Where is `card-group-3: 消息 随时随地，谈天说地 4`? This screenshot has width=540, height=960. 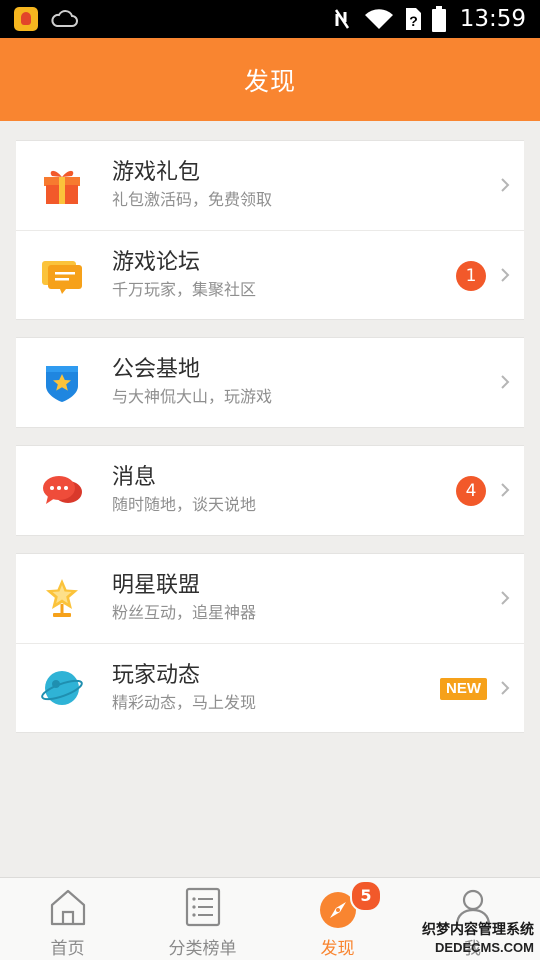 card-group-3: 消息 随时随地，谈天说地 4 is located at coordinates (270, 490).